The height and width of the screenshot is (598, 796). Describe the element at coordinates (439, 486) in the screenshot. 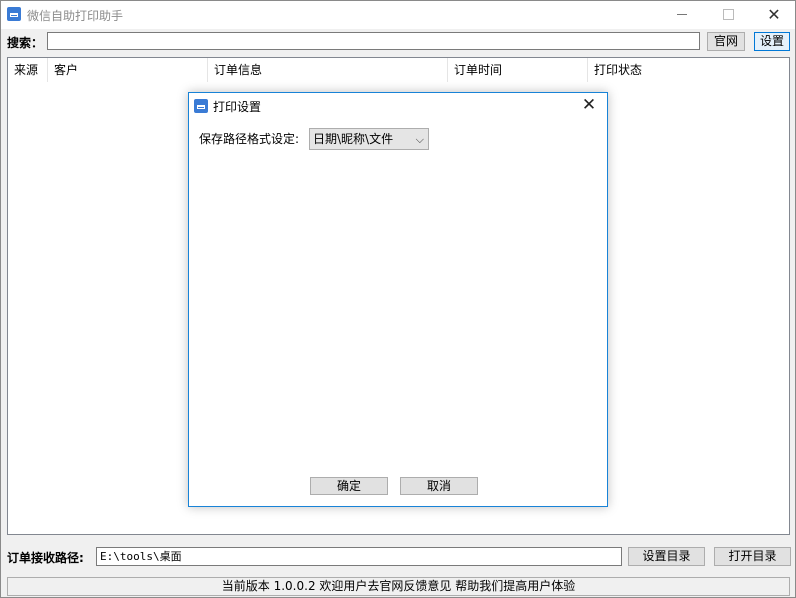

I see `cancel-button: 取消` at that location.